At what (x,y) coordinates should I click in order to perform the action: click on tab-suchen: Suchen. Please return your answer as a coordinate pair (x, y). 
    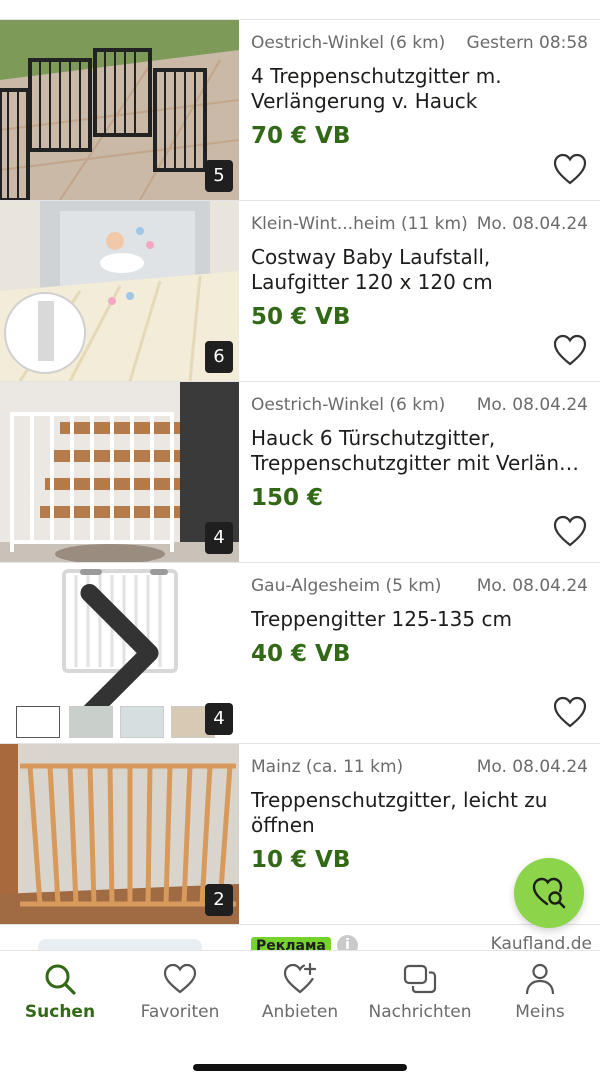
    Looking at the image, I should click on (60, 991).